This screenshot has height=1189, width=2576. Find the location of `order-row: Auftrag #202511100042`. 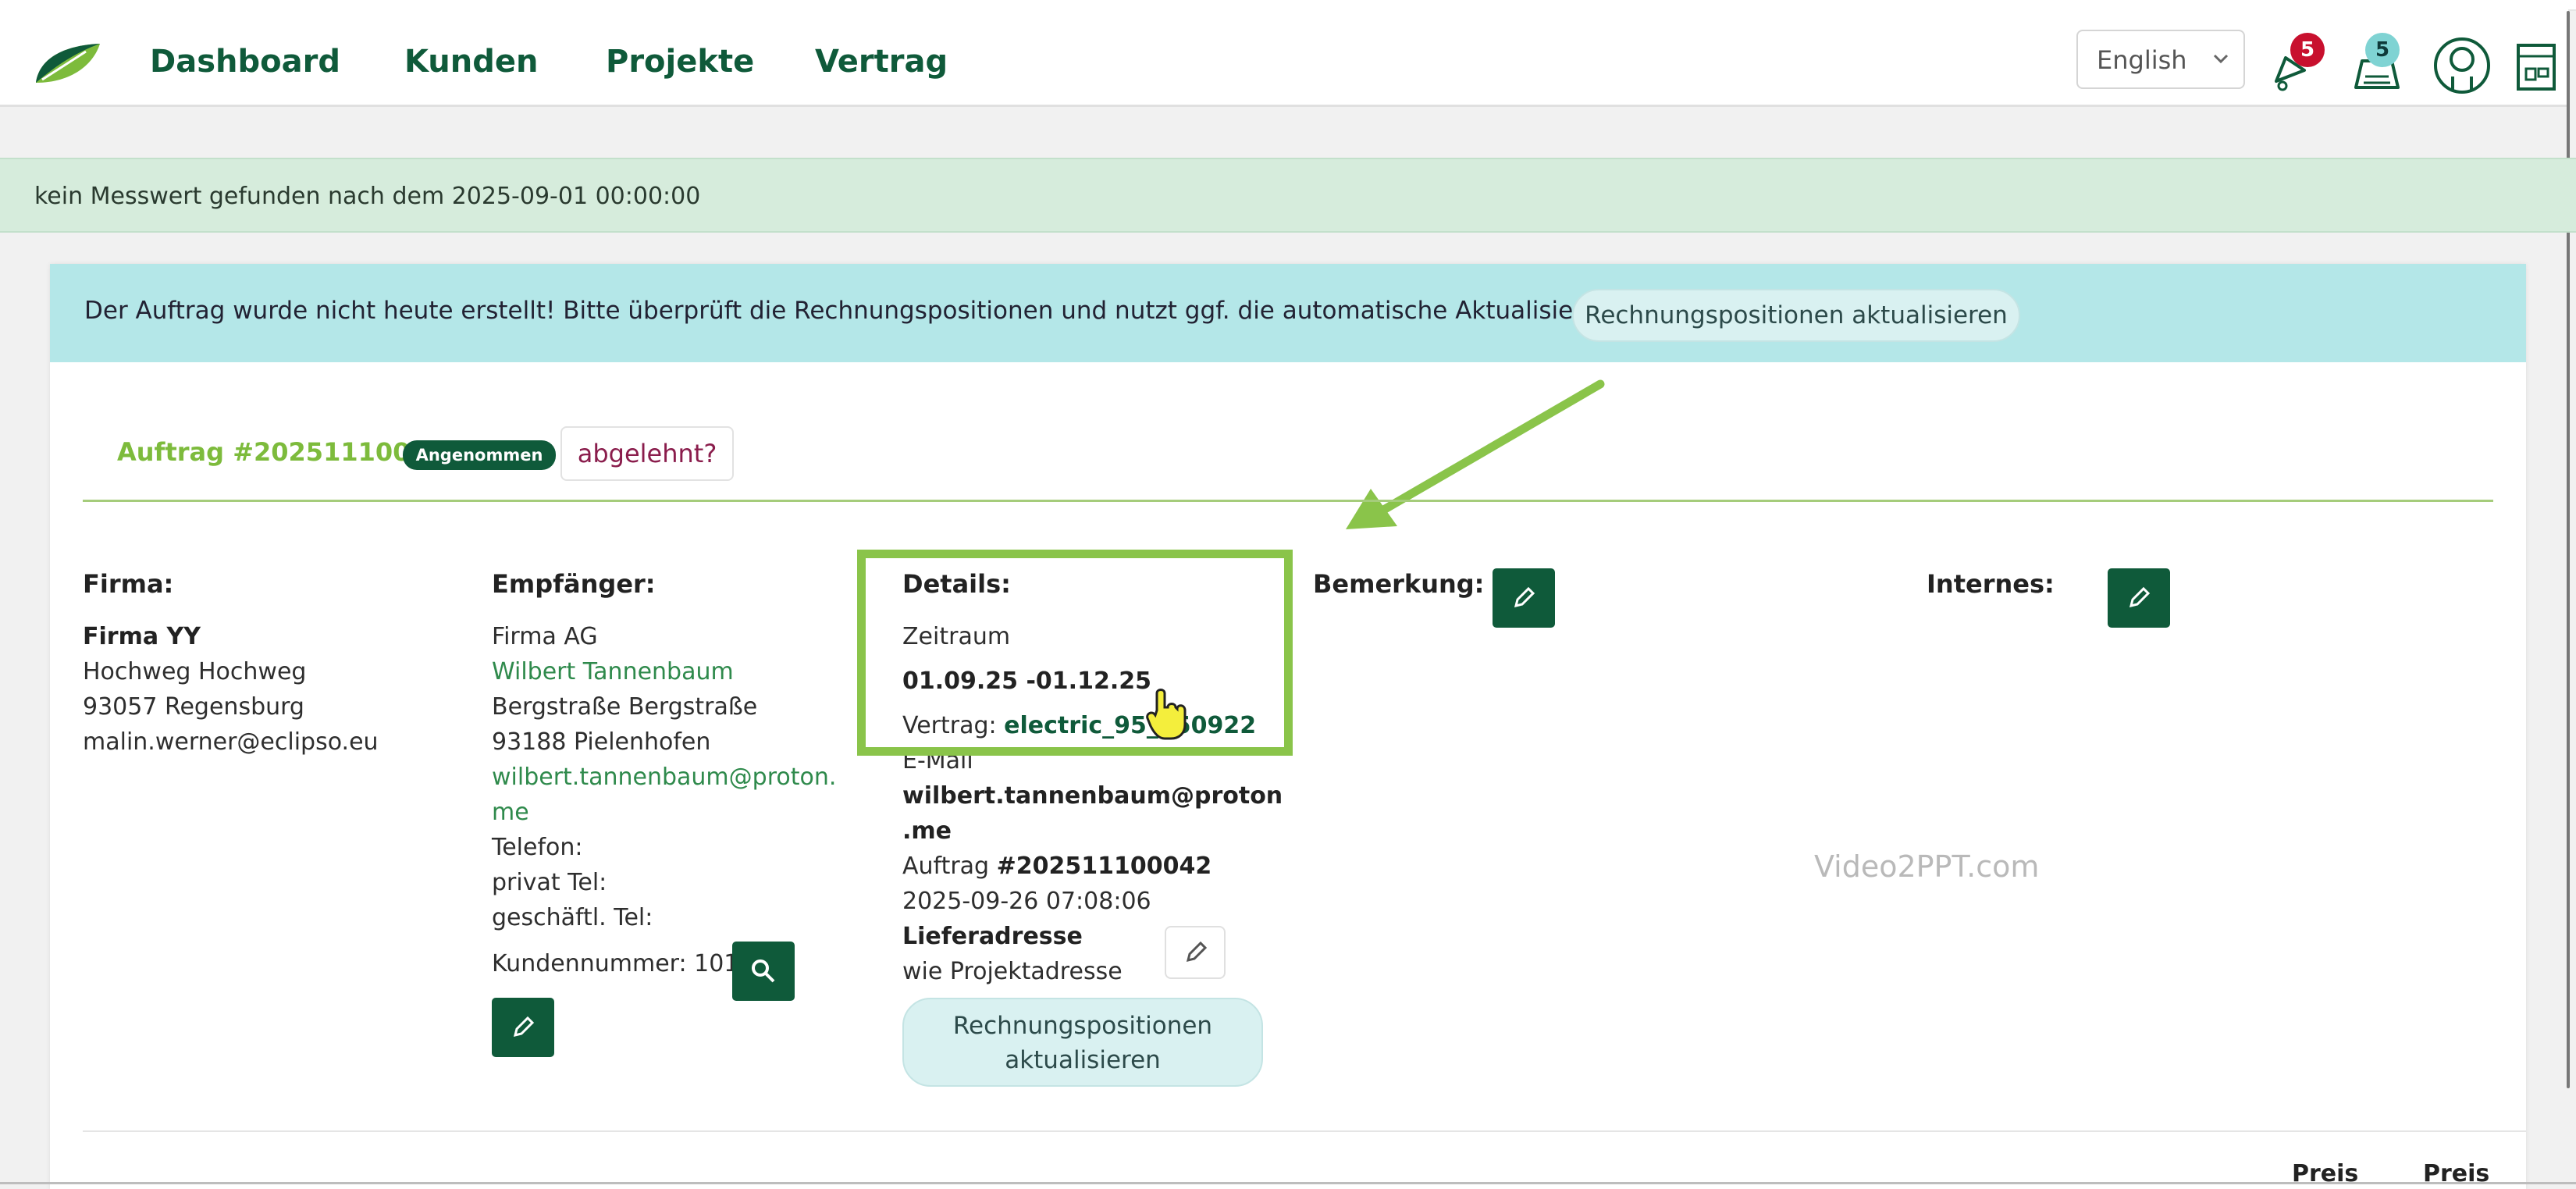

order-row: Auftrag #202511100042 is located at coordinates (1105, 866).